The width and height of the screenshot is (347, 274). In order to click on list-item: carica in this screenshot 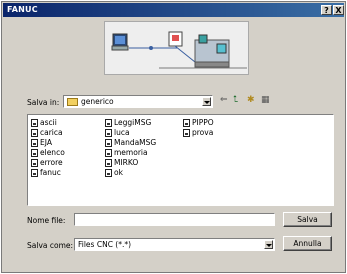, I will do `click(48, 133)`.